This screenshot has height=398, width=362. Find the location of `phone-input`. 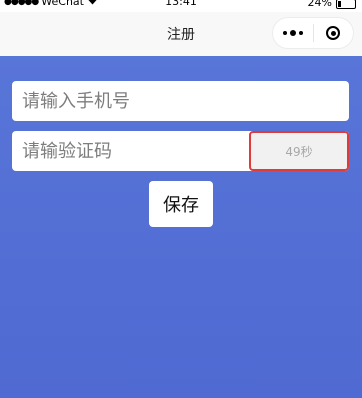

phone-input is located at coordinates (180, 101).